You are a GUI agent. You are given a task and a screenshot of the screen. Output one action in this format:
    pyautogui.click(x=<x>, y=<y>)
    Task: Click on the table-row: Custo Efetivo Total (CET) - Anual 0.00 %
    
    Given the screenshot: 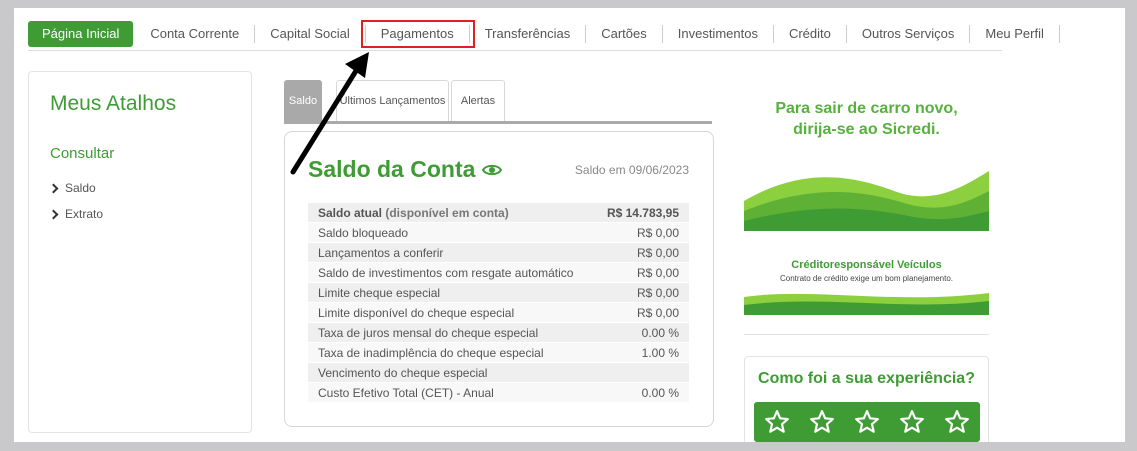 What is the action you would take?
    pyautogui.click(x=498, y=392)
    